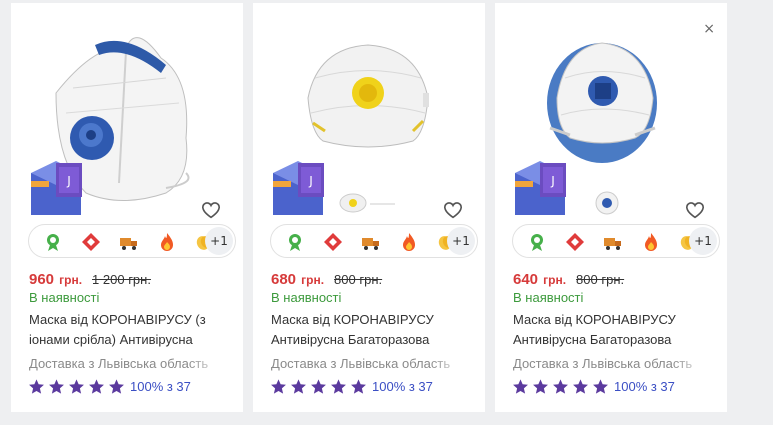  What do you see at coordinates (42, 279) in the screenshot?
I see `current-price: 960` at bounding box center [42, 279].